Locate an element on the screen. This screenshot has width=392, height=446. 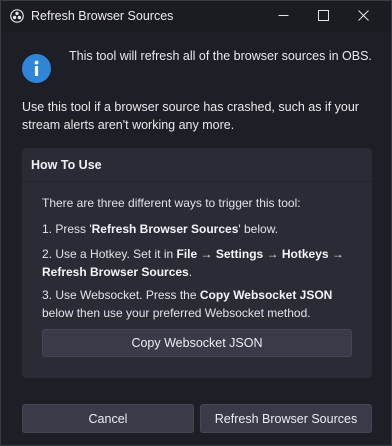
info-icon is located at coordinates (36, 68).